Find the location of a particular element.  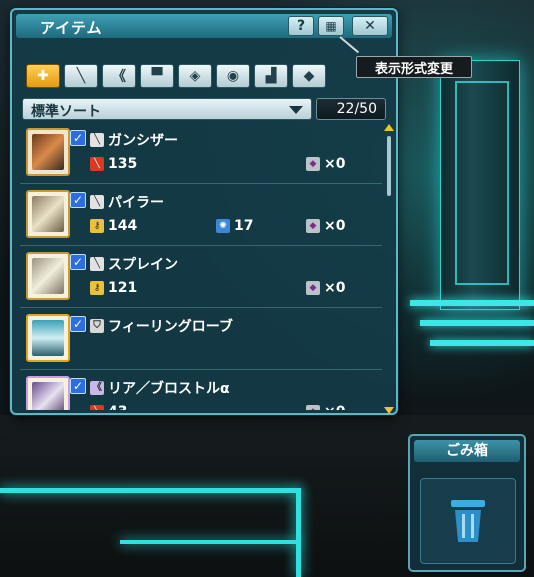

view-mode-button: ▦ is located at coordinates (331, 26).